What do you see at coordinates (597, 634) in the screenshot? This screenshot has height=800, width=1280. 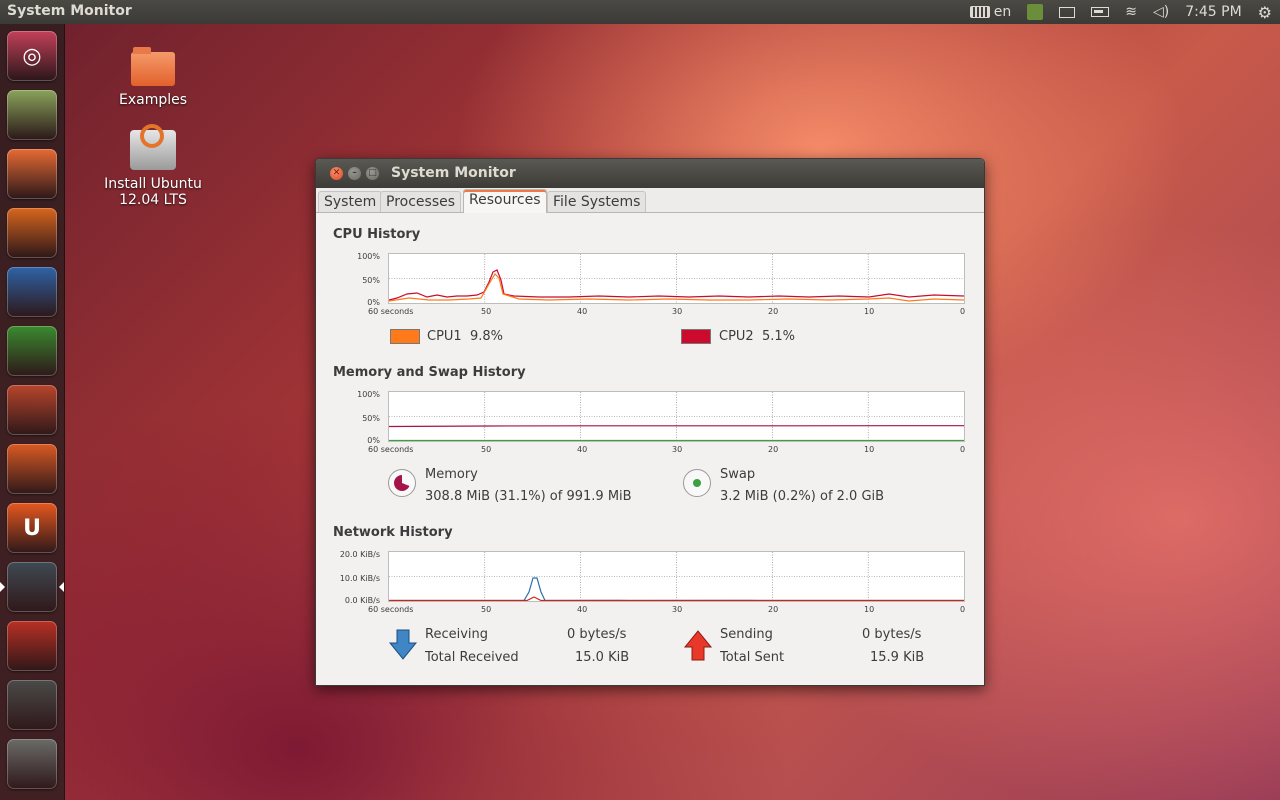 I see `receiving-value: 0 bytes/s` at bounding box center [597, 634].